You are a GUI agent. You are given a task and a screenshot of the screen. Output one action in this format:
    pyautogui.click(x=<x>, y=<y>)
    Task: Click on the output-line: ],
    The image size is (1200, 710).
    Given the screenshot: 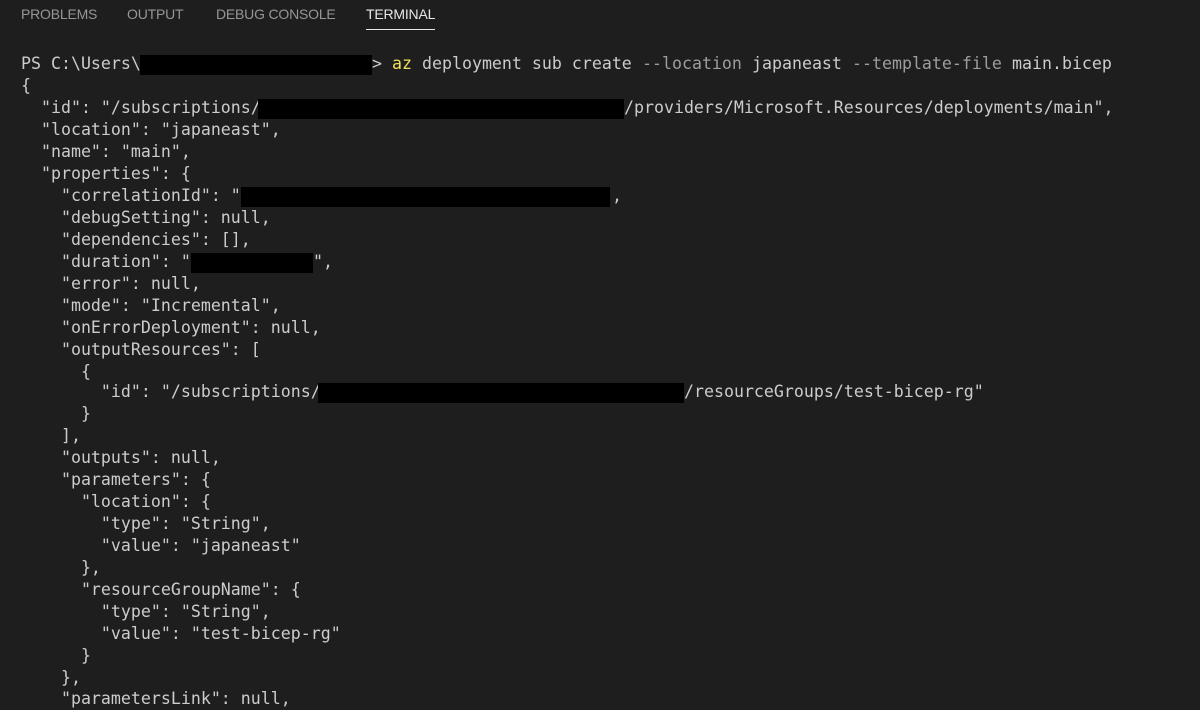 What is the action you would take?
    pyautogui.click(x=51, y=435)
    